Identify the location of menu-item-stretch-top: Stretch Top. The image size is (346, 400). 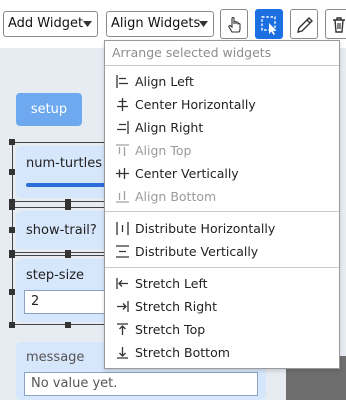
(222, 330).